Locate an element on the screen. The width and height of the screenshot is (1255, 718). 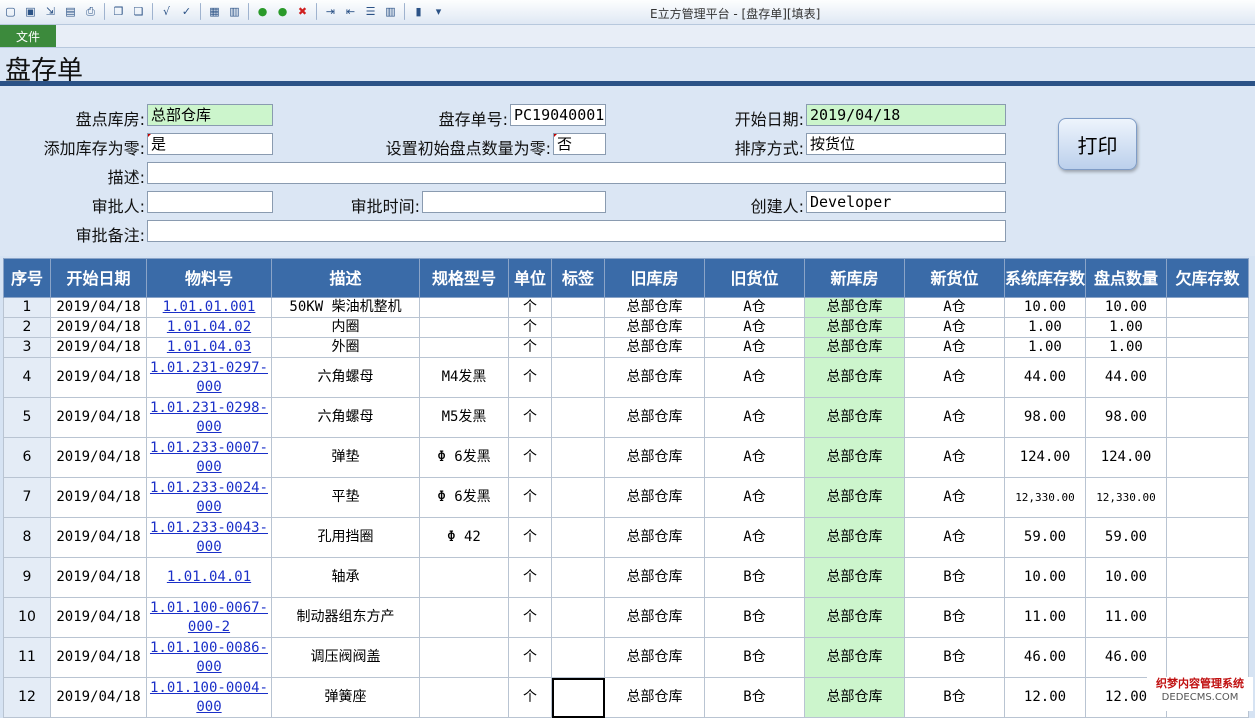
item-link: 1.01.04.01 is located at coordinates (209, 577).